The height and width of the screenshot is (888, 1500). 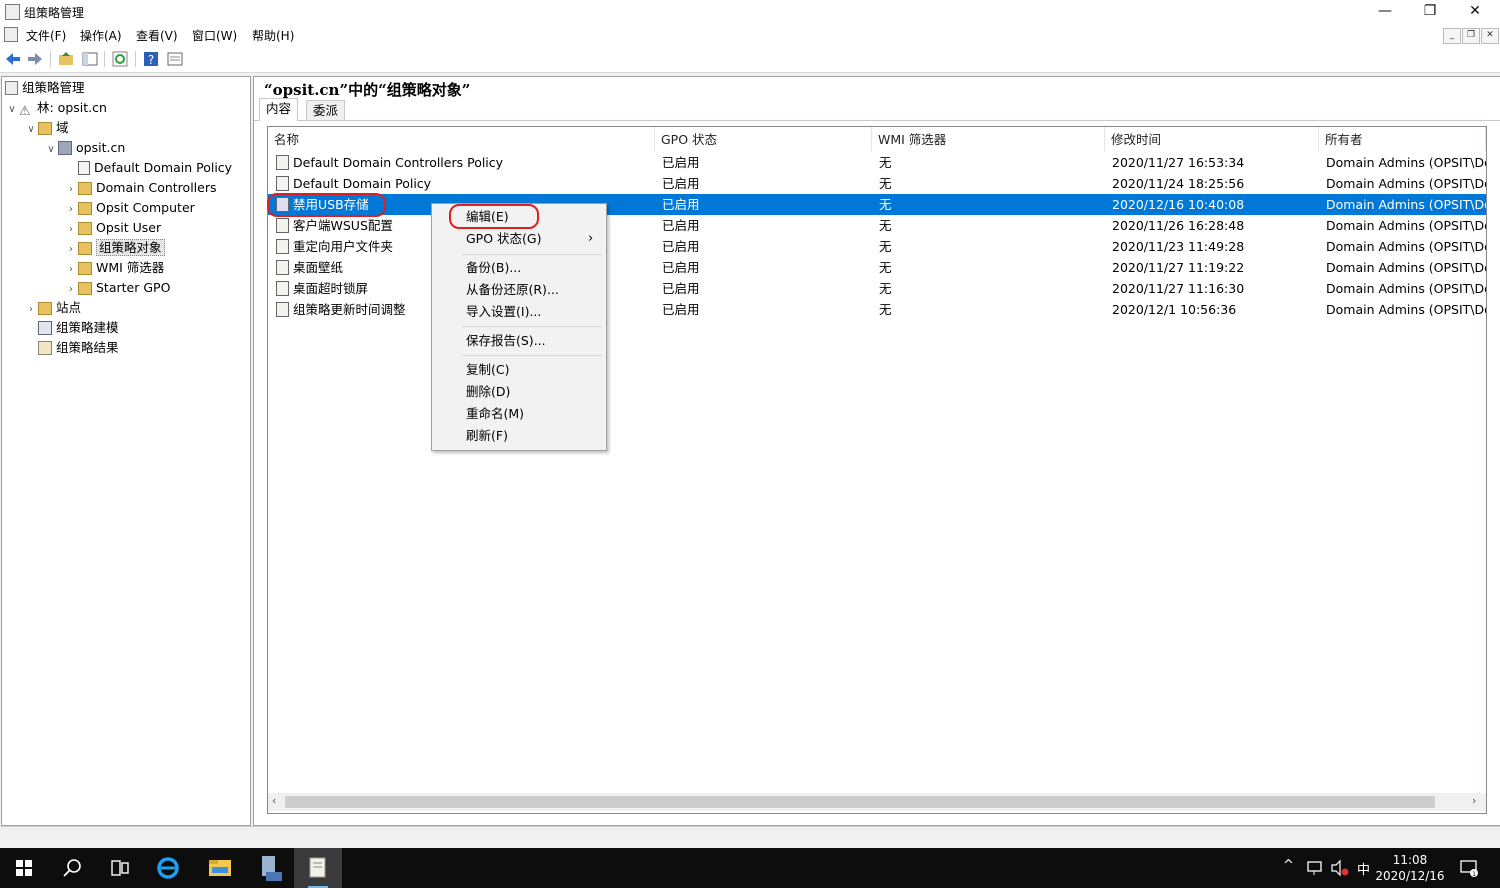 I want to click on scroll-right-icon: ›, so click(x=1474, y=800).